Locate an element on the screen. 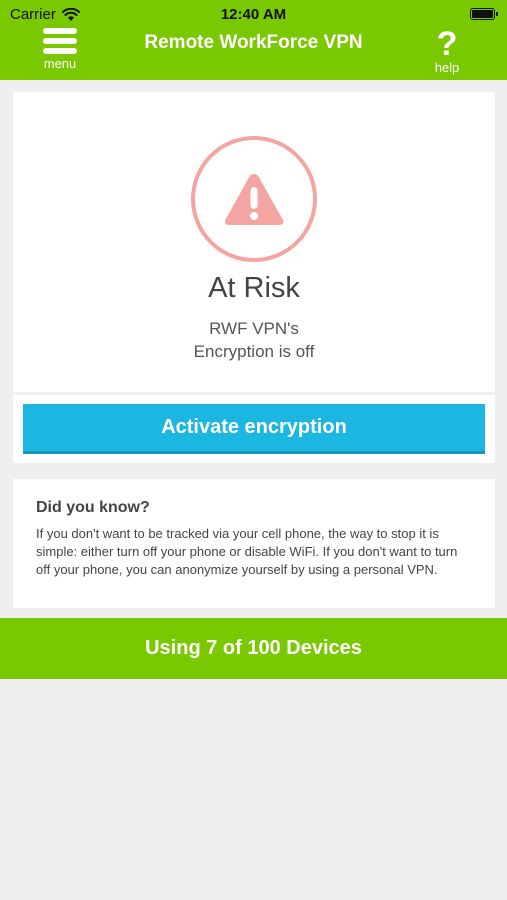  activate-encryption-button: Activate encryption is located at coordinates (254, 429).